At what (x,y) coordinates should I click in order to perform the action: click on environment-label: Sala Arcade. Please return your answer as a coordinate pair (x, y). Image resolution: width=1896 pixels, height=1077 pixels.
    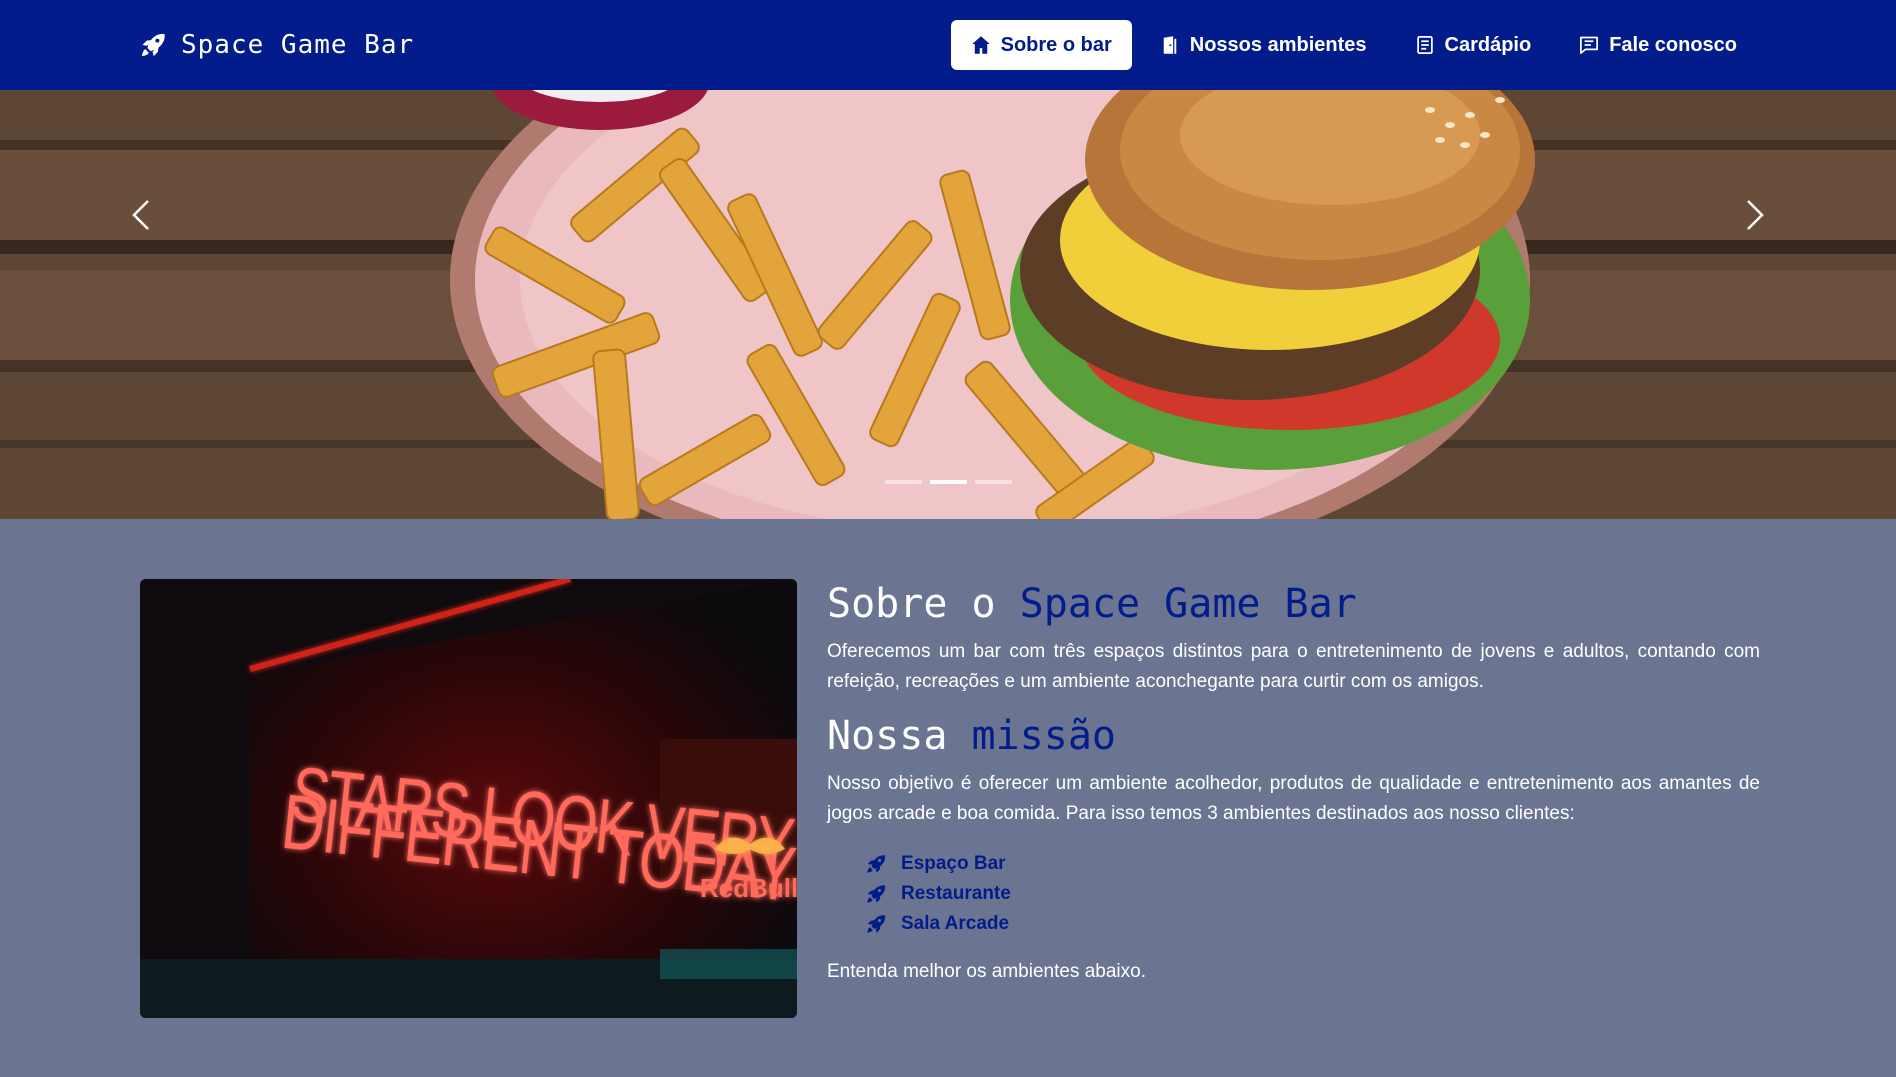
    Looking at the image, I should click on (955, 923).